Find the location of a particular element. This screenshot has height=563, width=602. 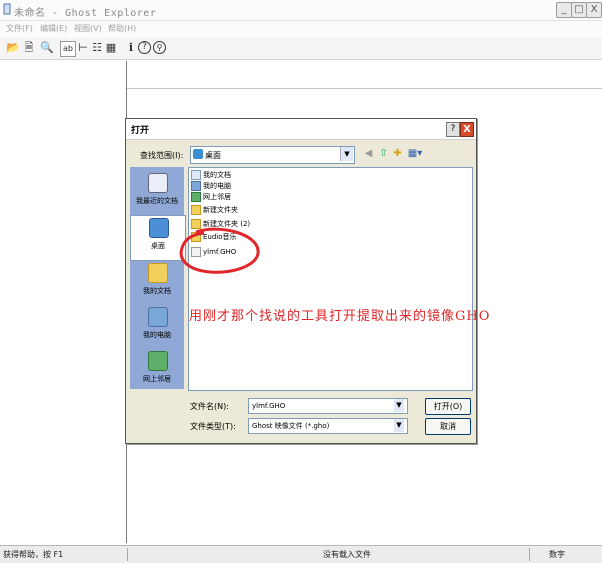

annotation-text: 用刚才那个找说的工具打开提取出来的镜像GHO is located at coordinates (340, 316).